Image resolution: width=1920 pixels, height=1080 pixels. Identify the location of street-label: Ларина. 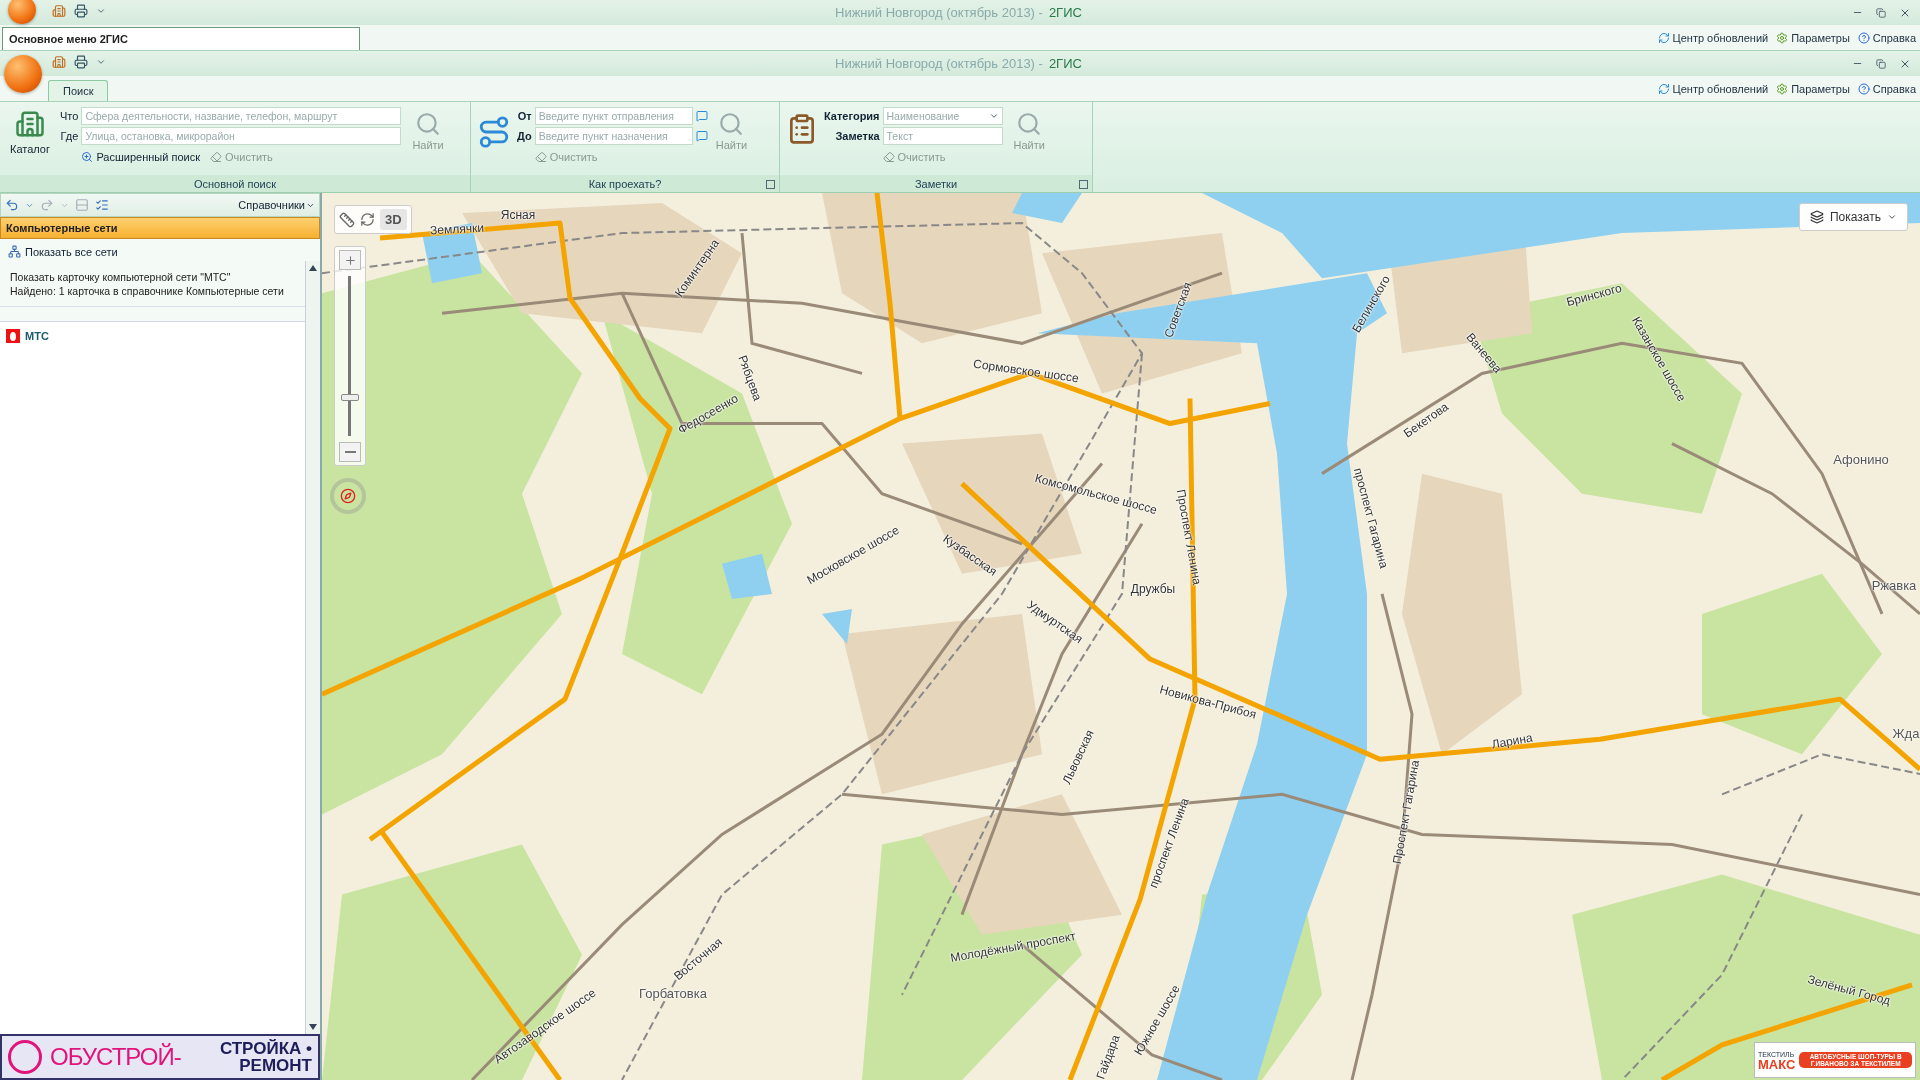
(1512, 741).